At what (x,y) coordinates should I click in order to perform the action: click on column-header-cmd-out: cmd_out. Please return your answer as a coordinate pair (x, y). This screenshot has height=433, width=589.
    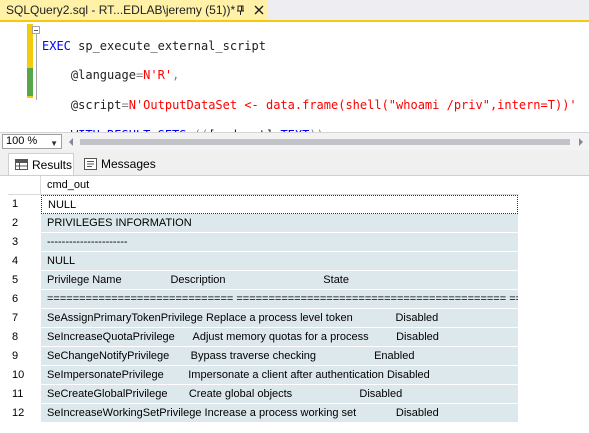
    Looking at the image, I should click on (279, 185).